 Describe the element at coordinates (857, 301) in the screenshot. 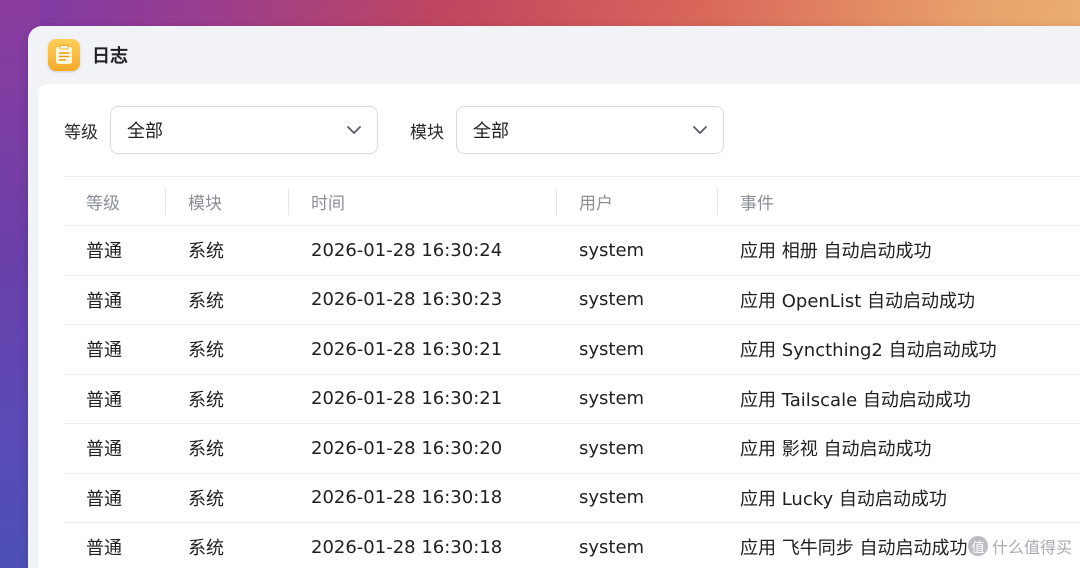

I see `cell-event: 应用 OpenList 自动启动成功` at that location.